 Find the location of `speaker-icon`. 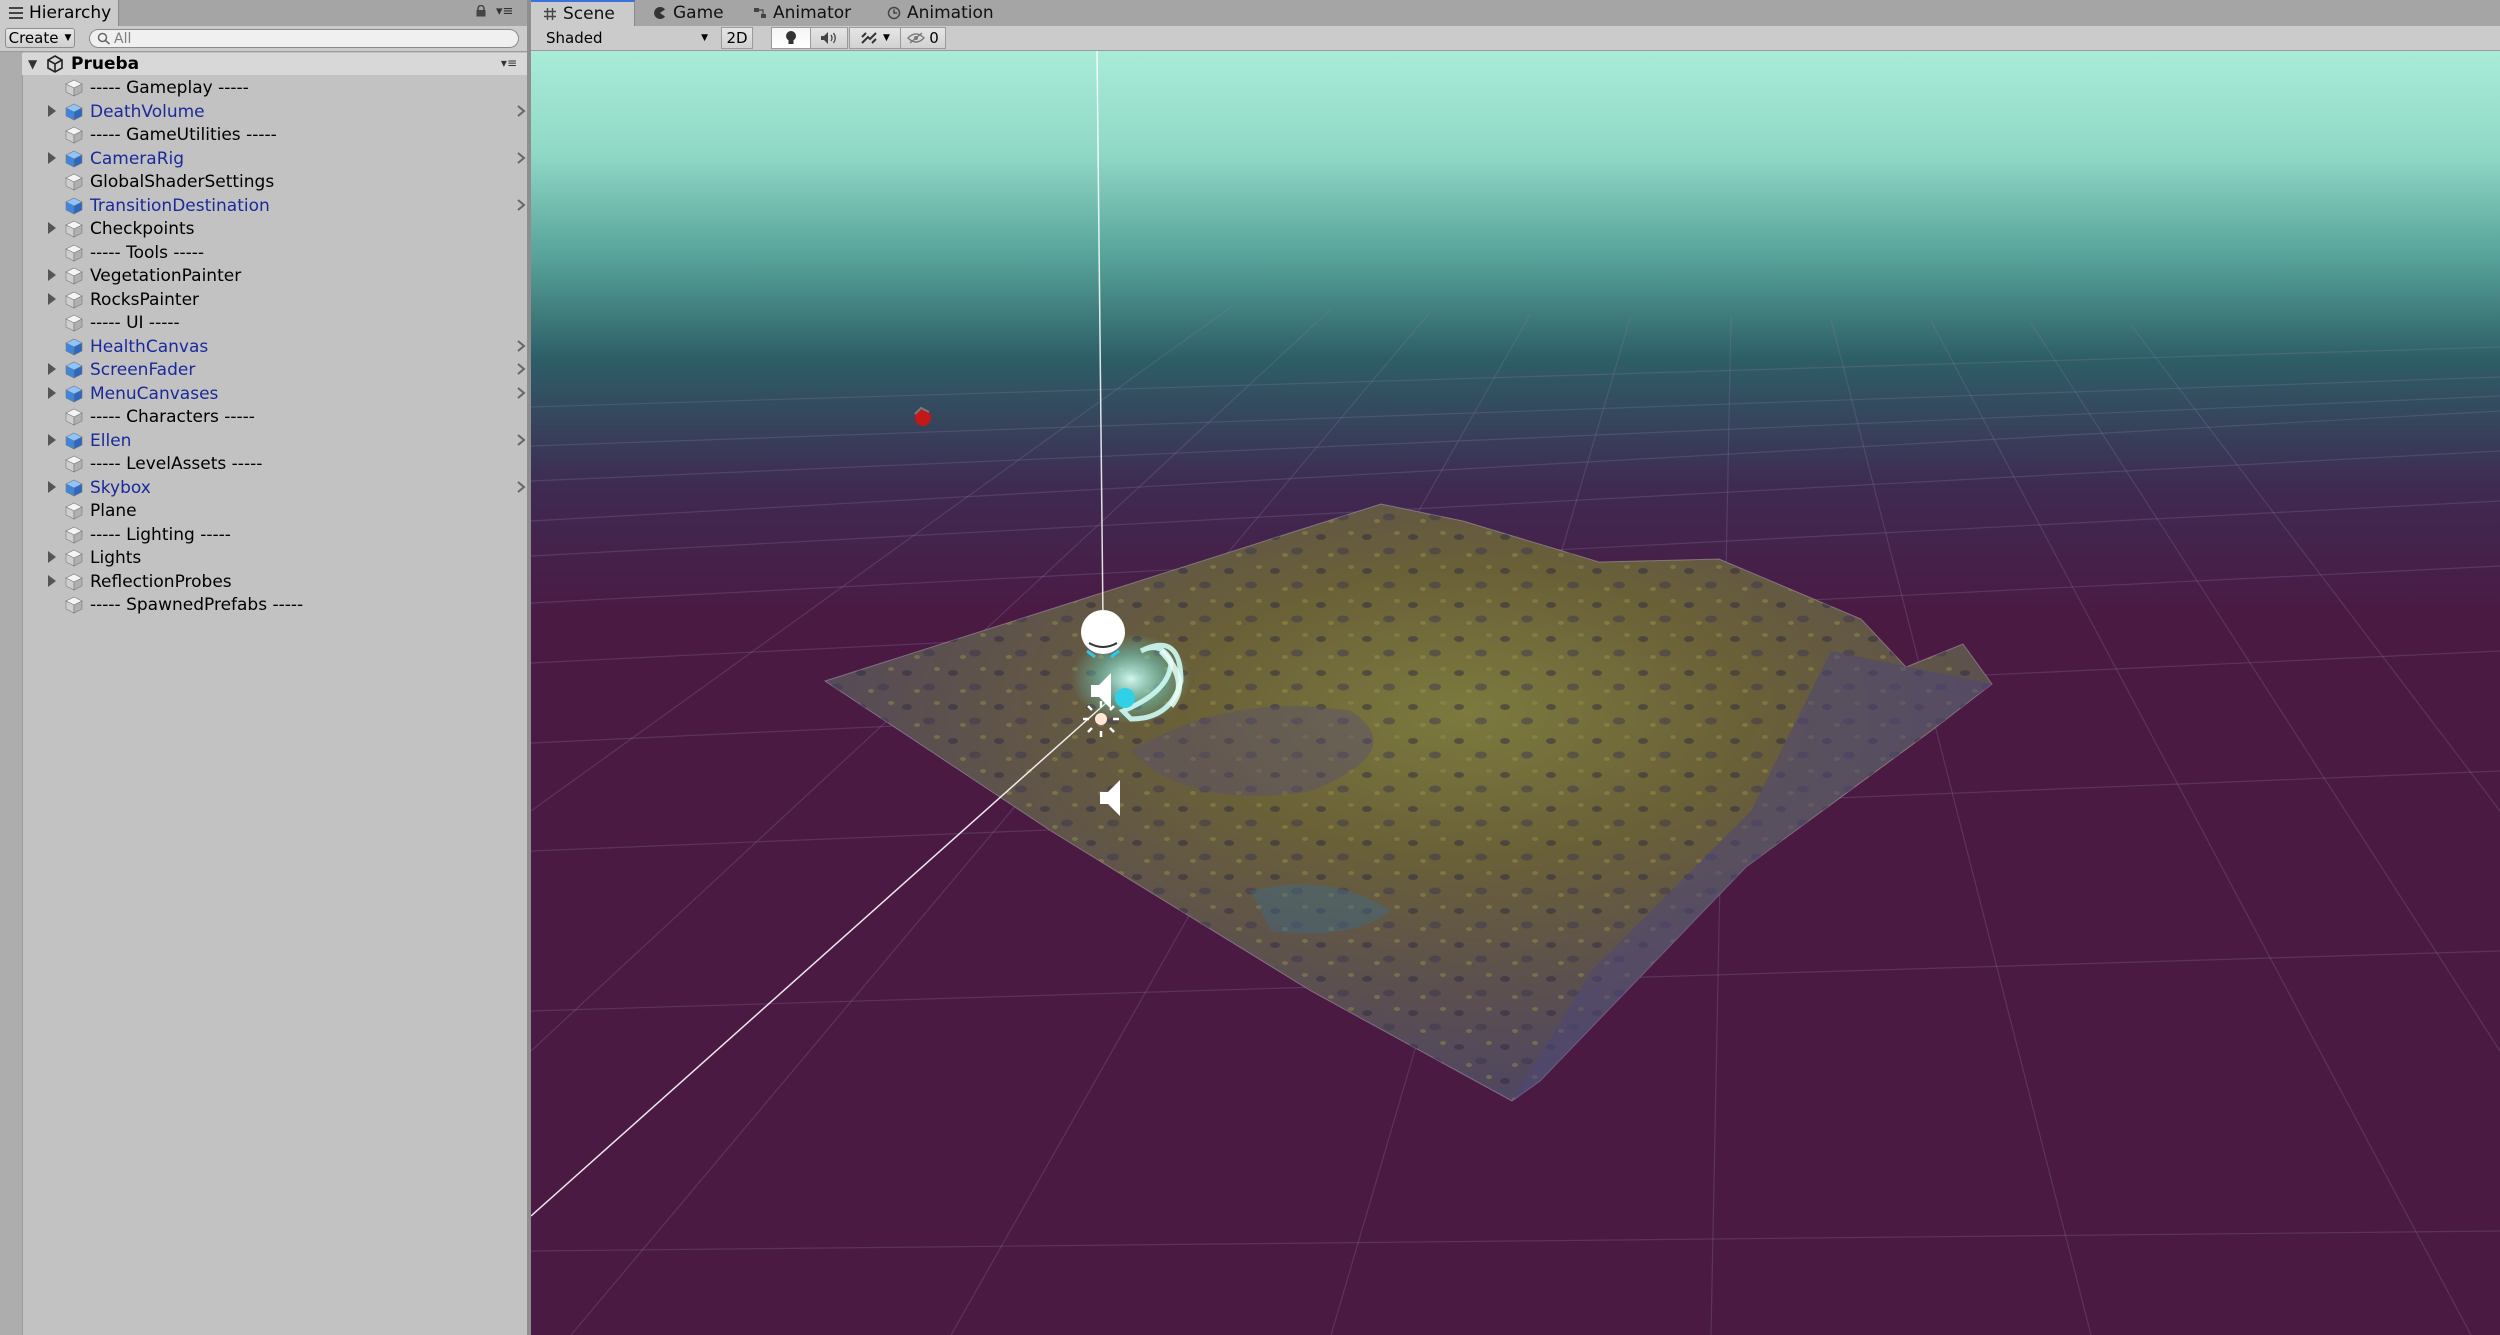

speaker-icon is located at coordinates (828, 38).